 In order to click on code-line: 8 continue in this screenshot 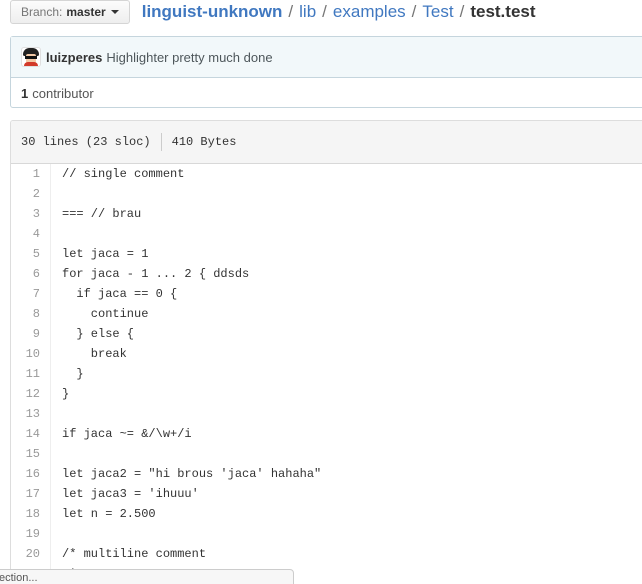, I will do `click(326, 314)`.